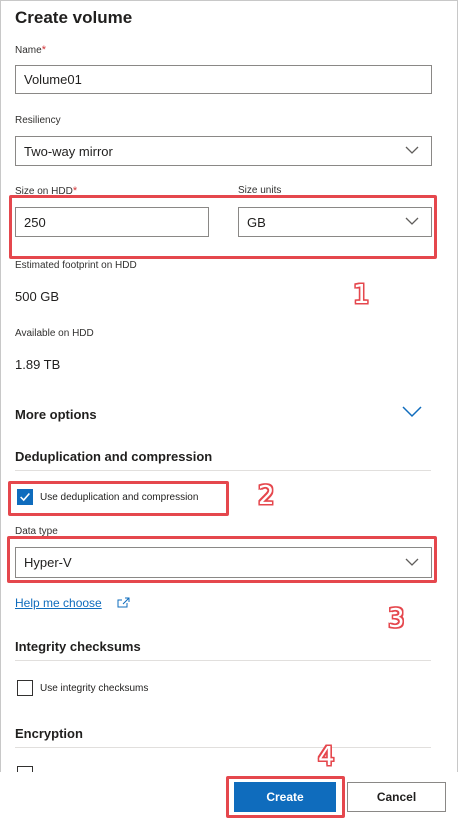 This screenshot has width=458, height=820. I want to click on annotation-number-3: 3, so click(396, 619).